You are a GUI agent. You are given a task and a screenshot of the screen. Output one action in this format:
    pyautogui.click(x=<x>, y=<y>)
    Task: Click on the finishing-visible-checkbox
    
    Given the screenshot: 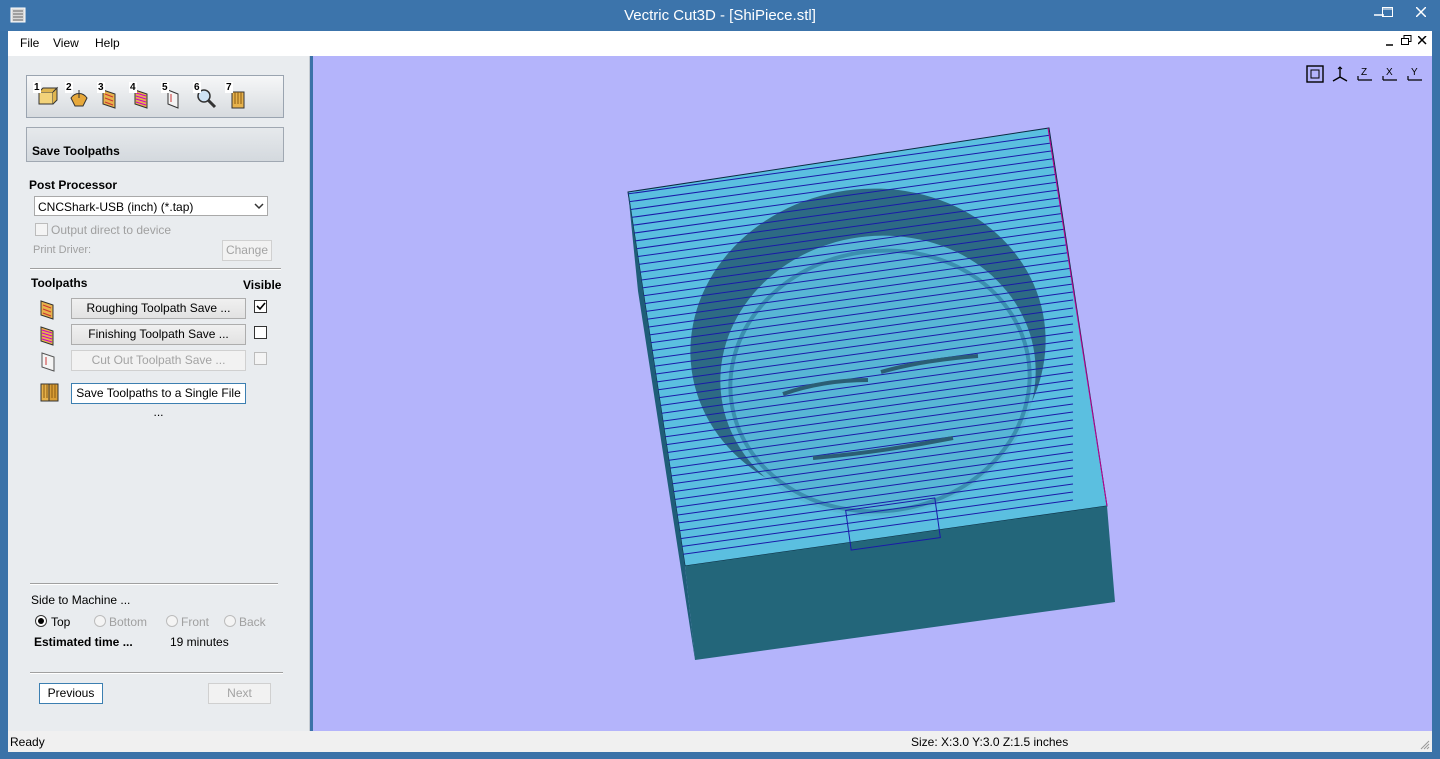 What is the action you would take?
    pyautogui.click(x=260, y=332)
    